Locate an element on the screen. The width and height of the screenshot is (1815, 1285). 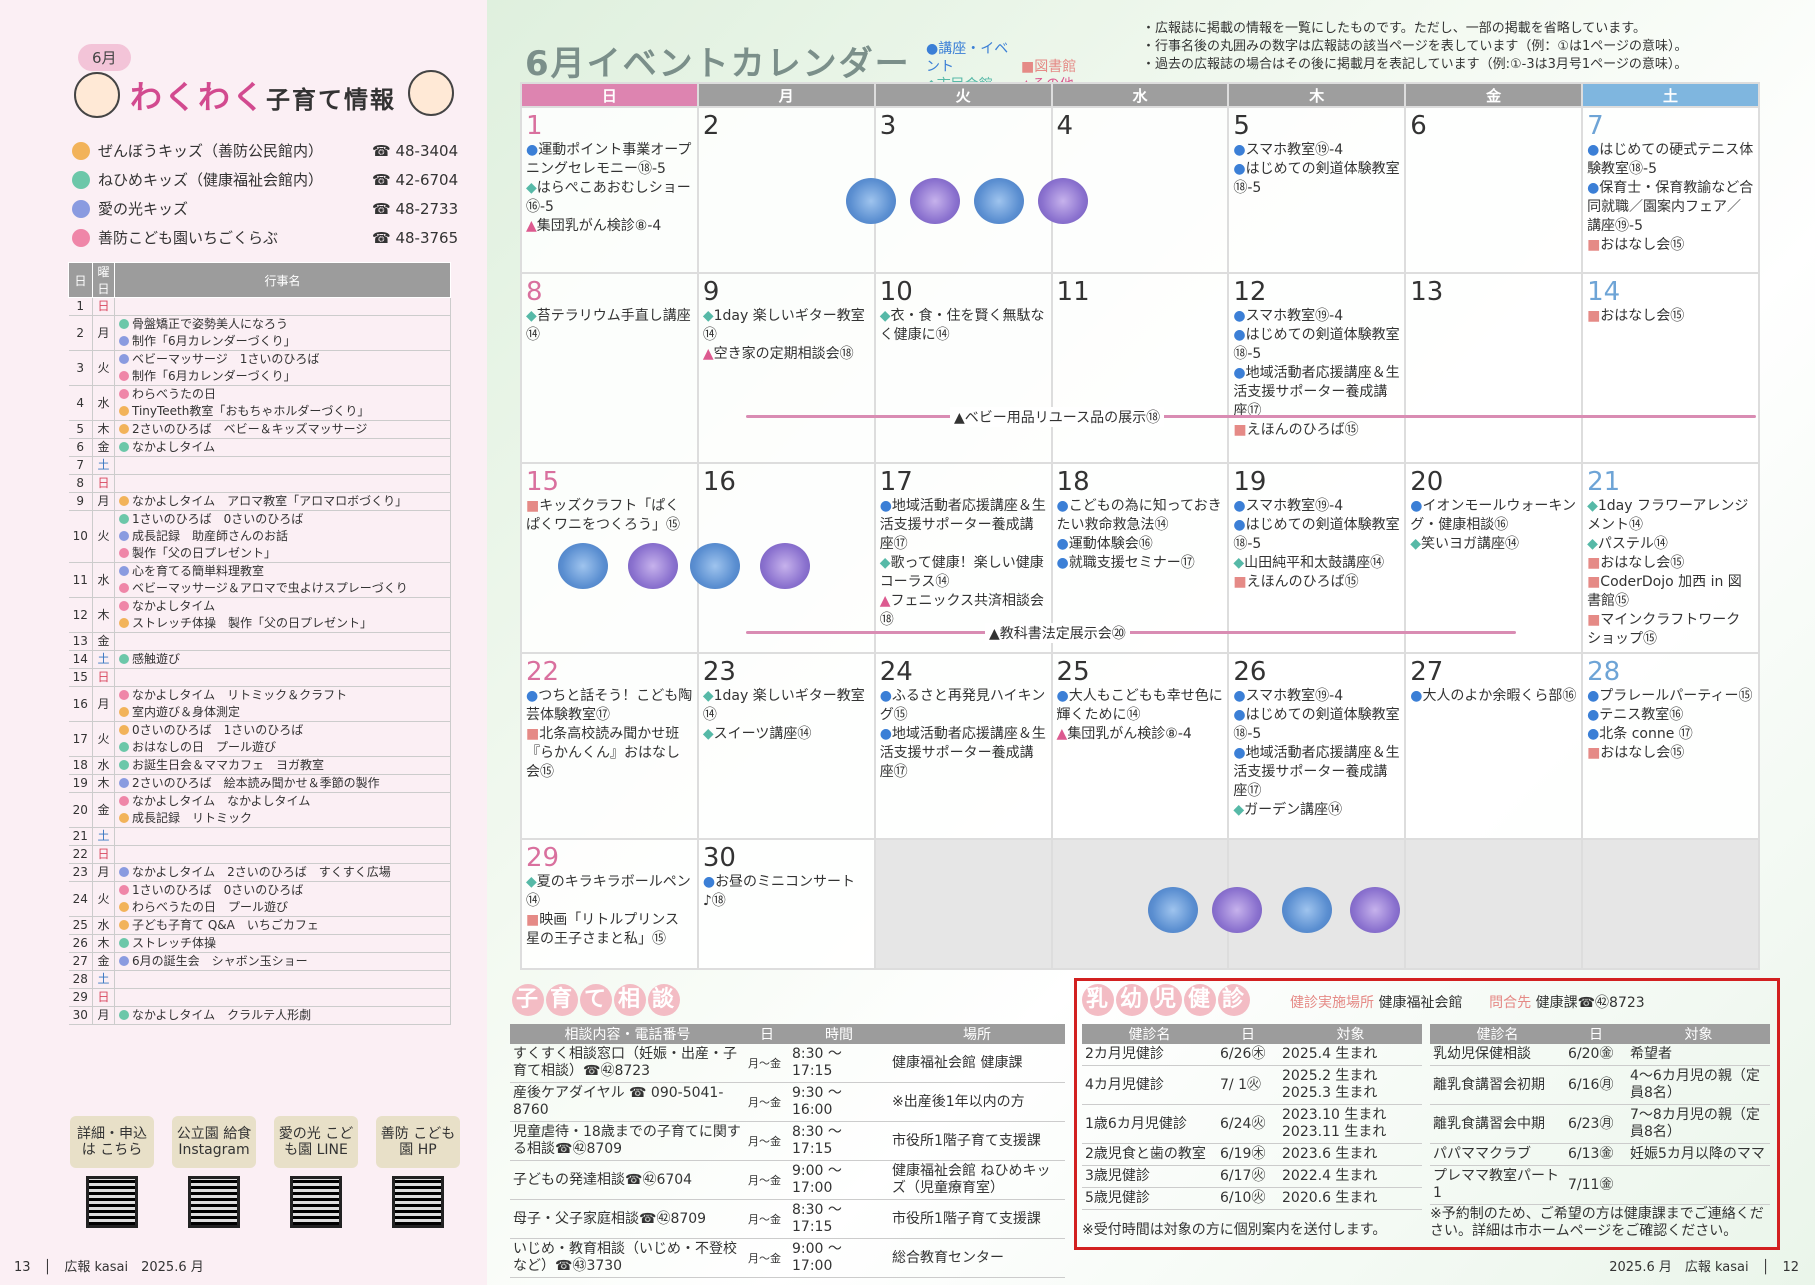
event-cell: 0さいのひろば 1さいのひろば おはなしの日 プール遊び is located at coordinates (282, 739).